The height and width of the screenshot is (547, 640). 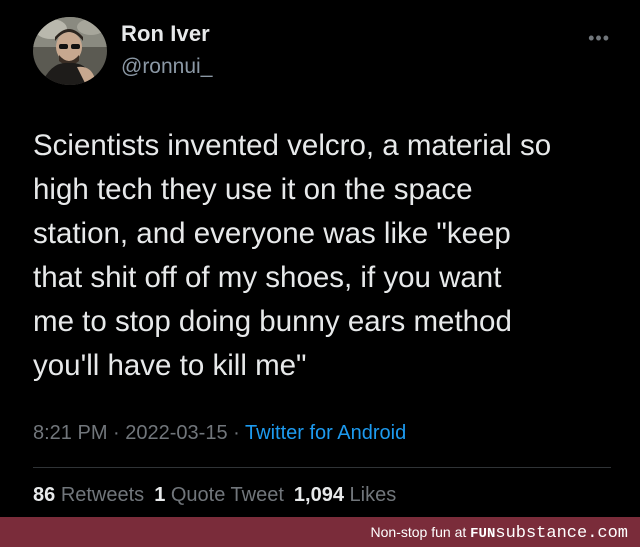 I want to click on avatar, so click(x=70, y=51).